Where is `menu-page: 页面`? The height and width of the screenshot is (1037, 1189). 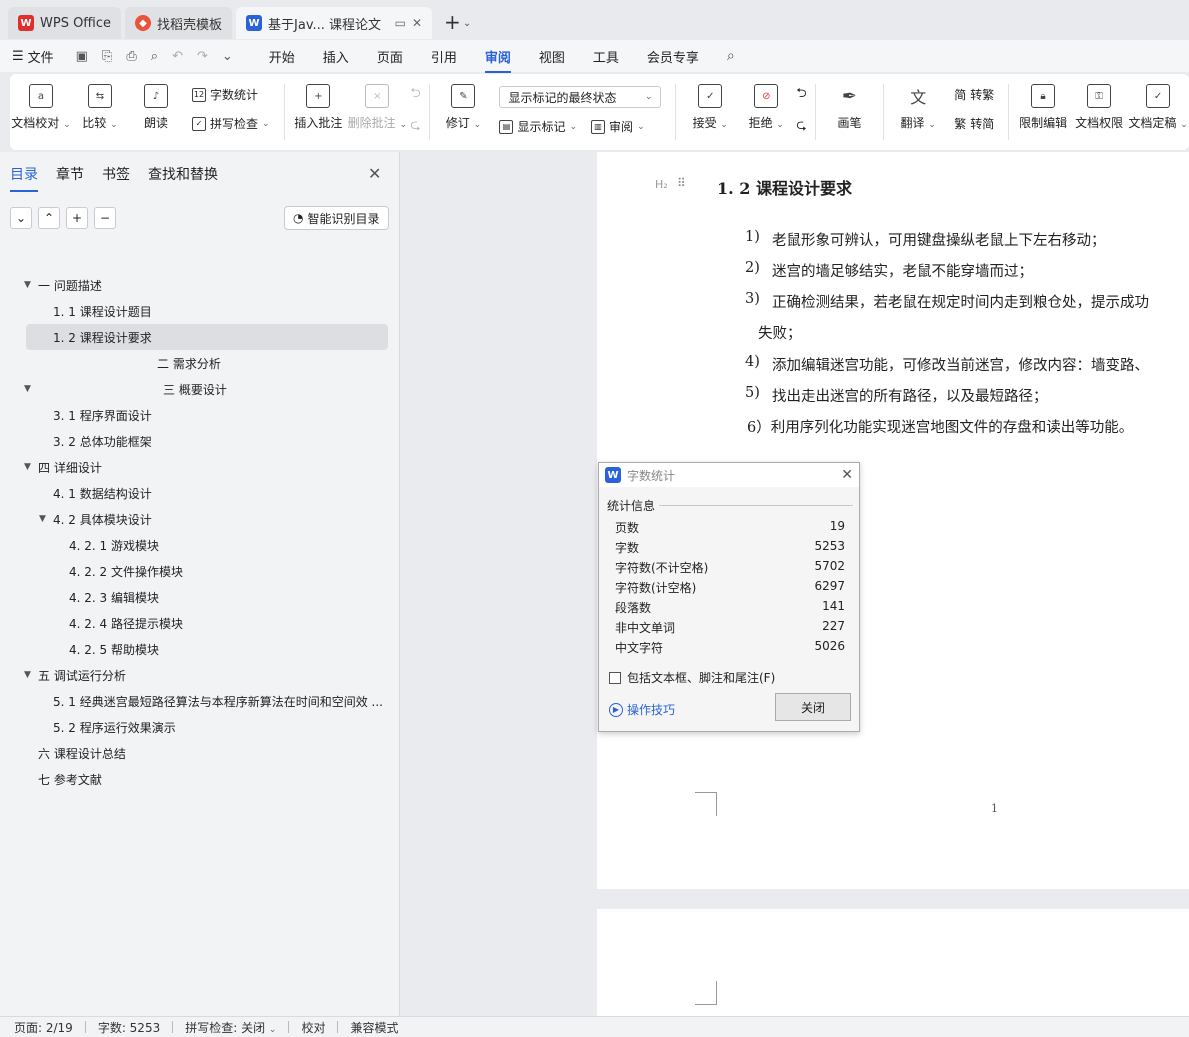 menu-page: 页面 is located at coordinates (390, 56).